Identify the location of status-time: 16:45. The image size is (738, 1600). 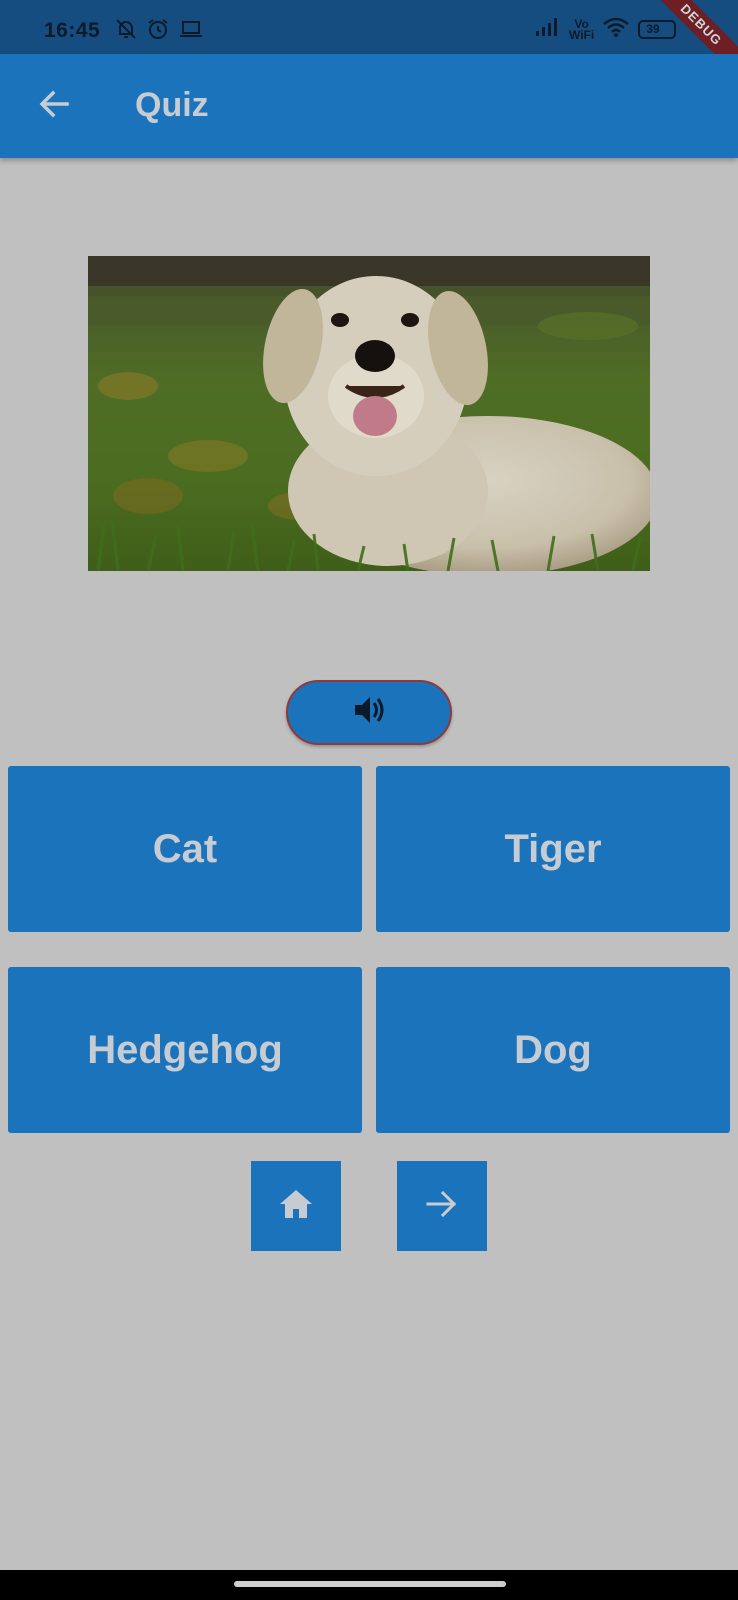
(72, 30).